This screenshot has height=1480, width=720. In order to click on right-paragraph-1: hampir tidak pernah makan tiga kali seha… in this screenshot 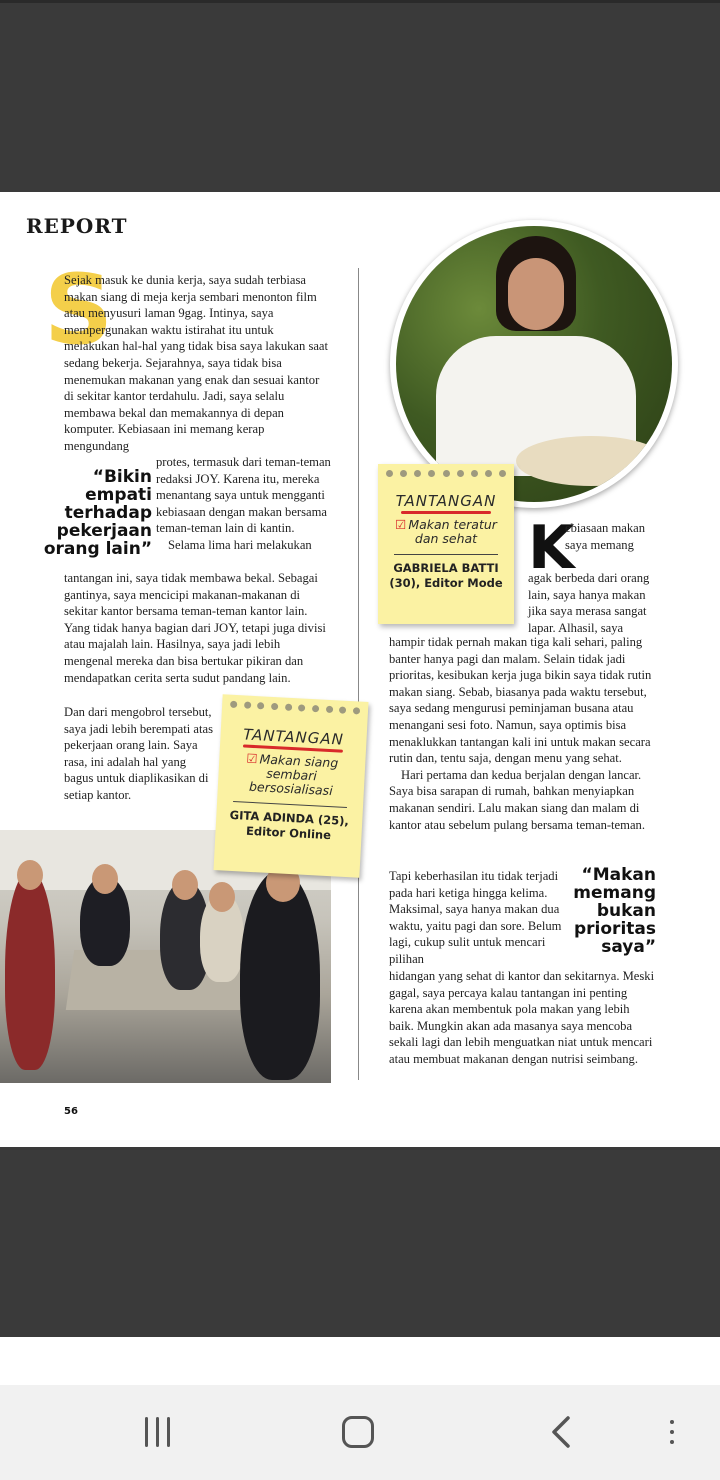, I will do `click(520, 700)`.